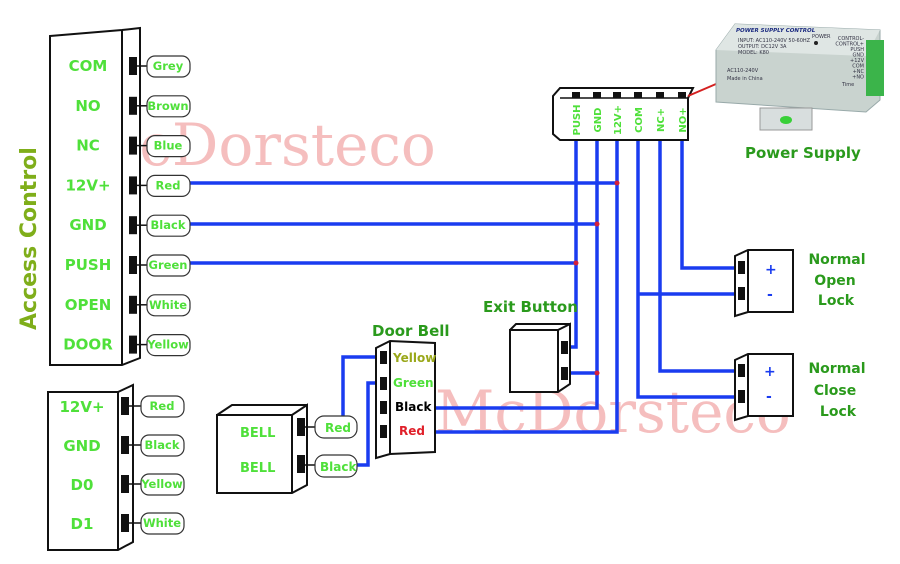 The height and width of the screenshot is (564, 900). Describe the element at coordinates (835, 391) in the screenshot. I see `lock-title-line: Close` at that location.